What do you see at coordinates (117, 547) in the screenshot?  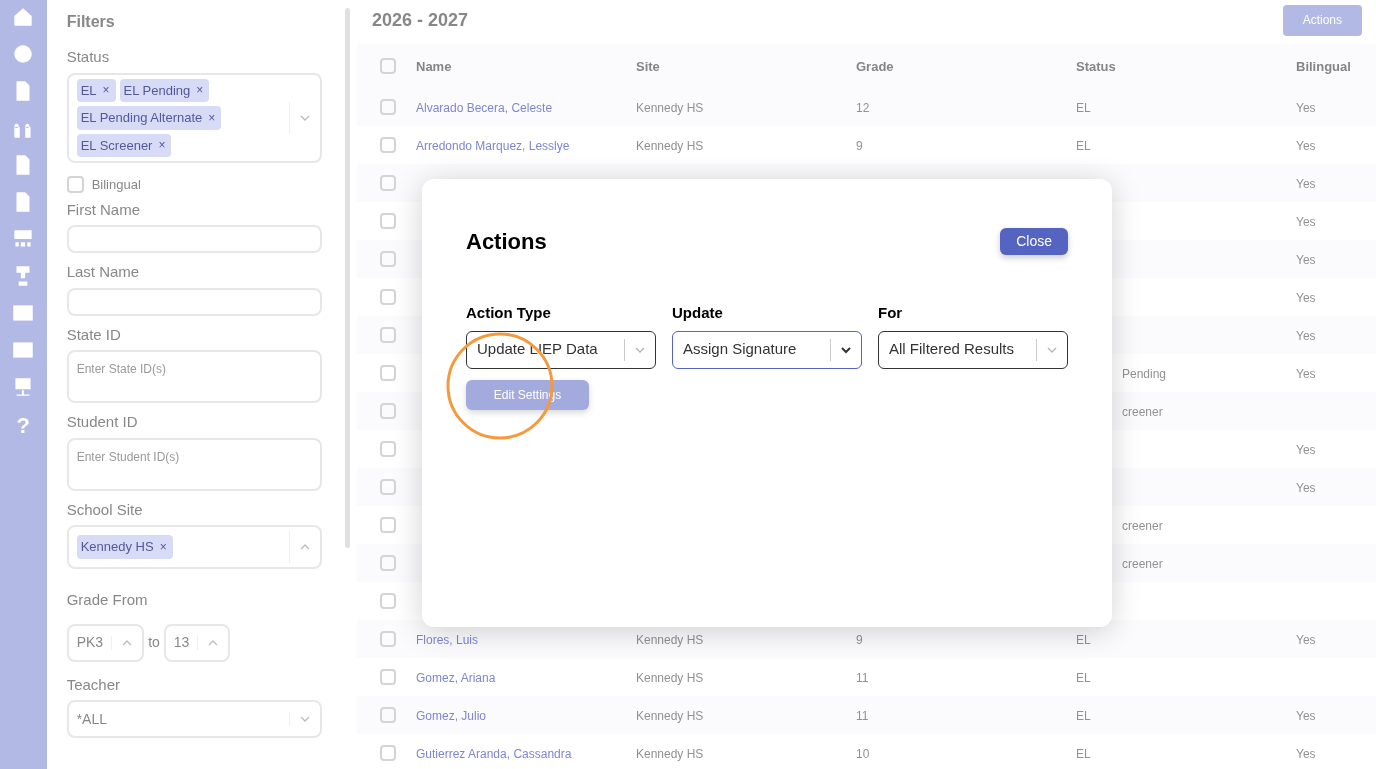 I see `chip-label: Kennedy HS` at bounding box center [117, 547].